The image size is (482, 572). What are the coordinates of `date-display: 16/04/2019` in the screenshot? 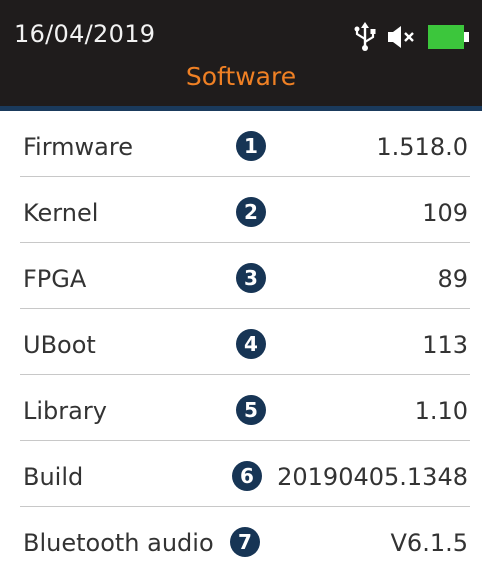 It's located at (85, 34).